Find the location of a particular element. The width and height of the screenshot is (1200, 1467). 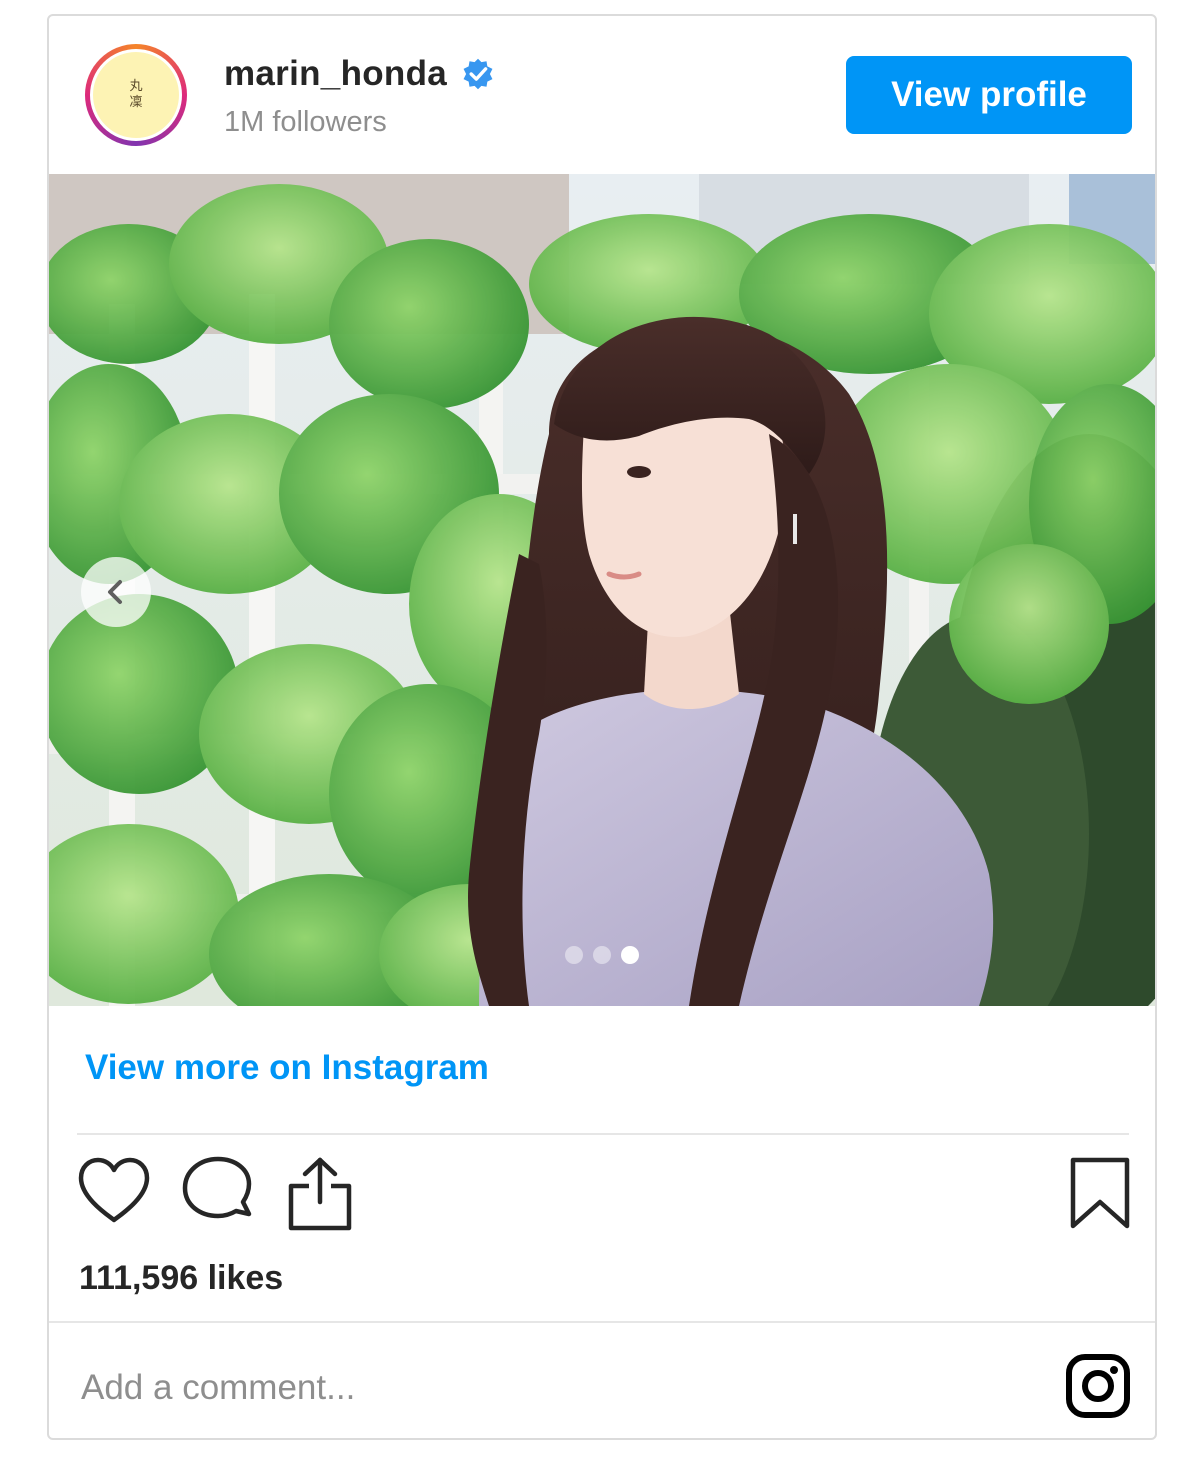

heart-icon is located at coordinates (114, 1191).